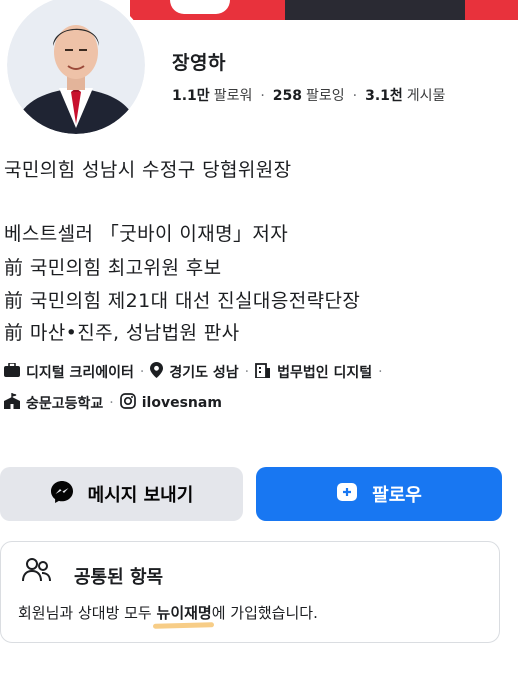 The image size is (518, 699). I want to click on people-icon, so click(37, 572).